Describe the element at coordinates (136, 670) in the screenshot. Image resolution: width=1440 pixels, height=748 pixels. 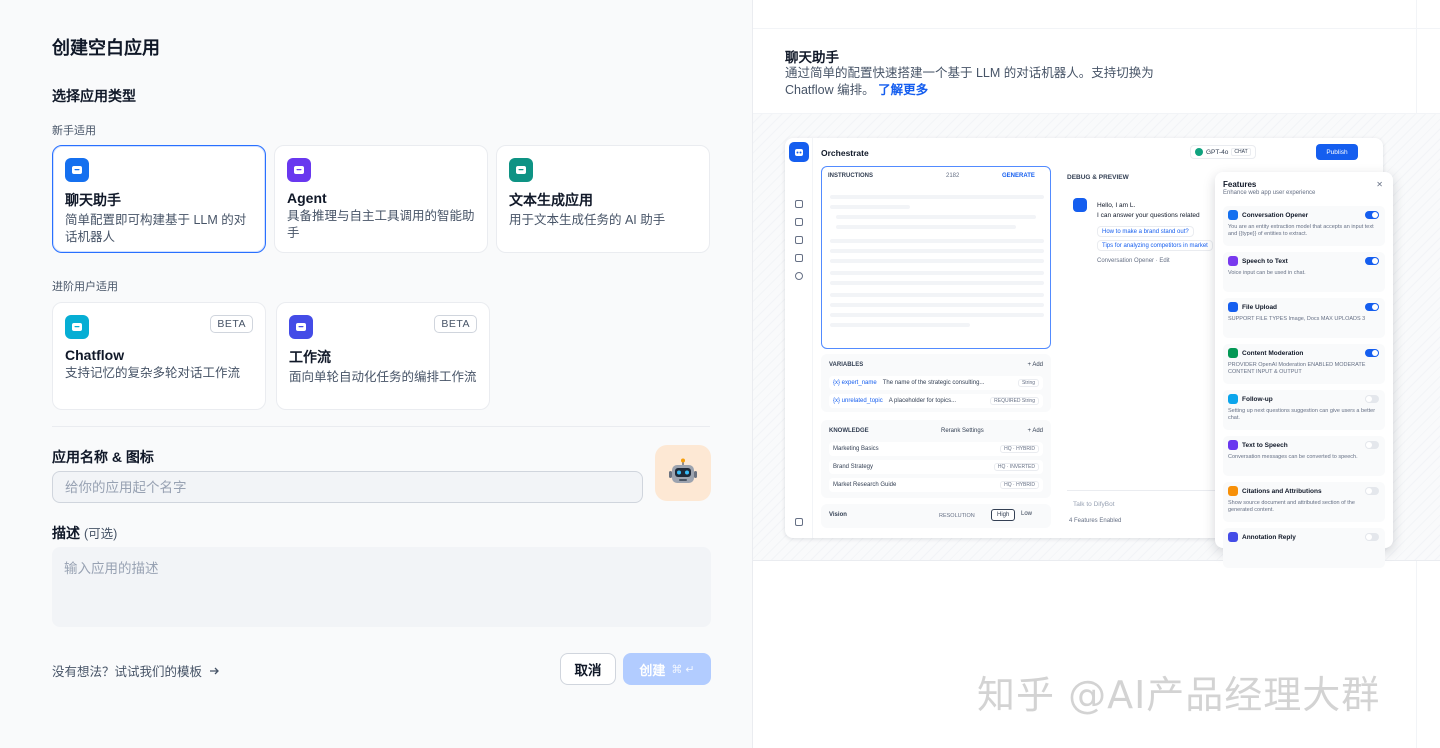
I see `template-link: 没有想法？试试我们的模板` at that location.